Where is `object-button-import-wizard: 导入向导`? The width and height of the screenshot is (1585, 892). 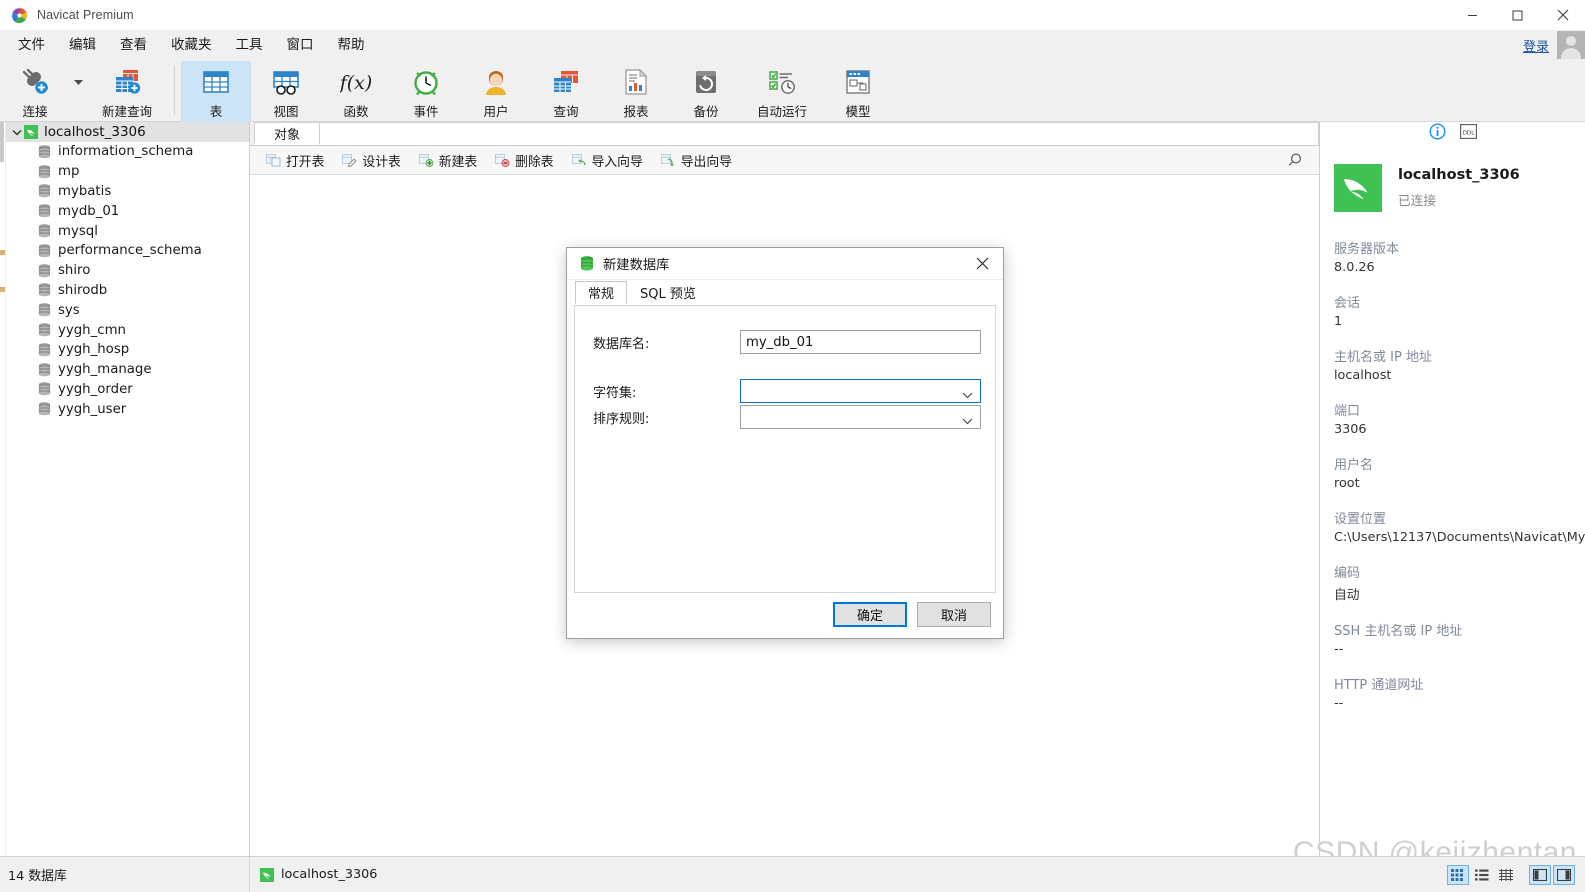 object-button-import-wizard: 导入向导 is located at coordinates (607, 160).